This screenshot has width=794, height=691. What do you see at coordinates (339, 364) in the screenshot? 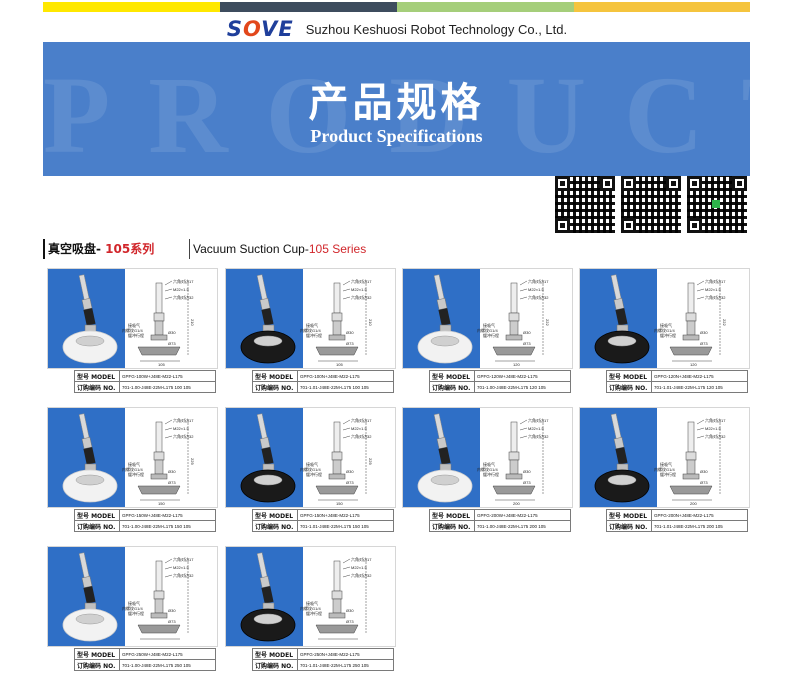
I see `drawing-dimension-width: 105` at bounding box center [339, 364].